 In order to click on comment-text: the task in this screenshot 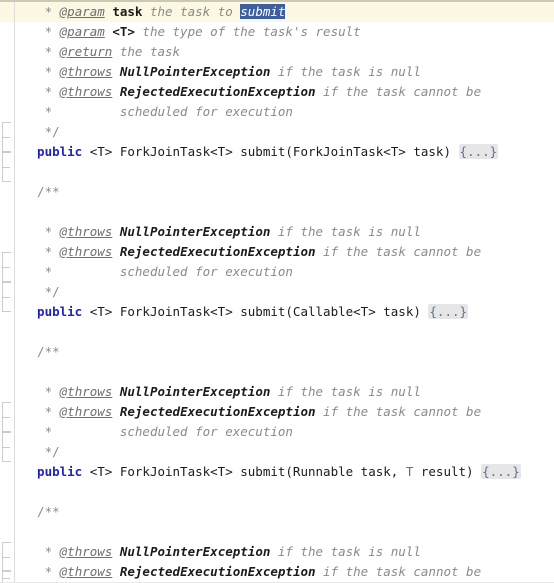, I will do `click(146, 51)`.